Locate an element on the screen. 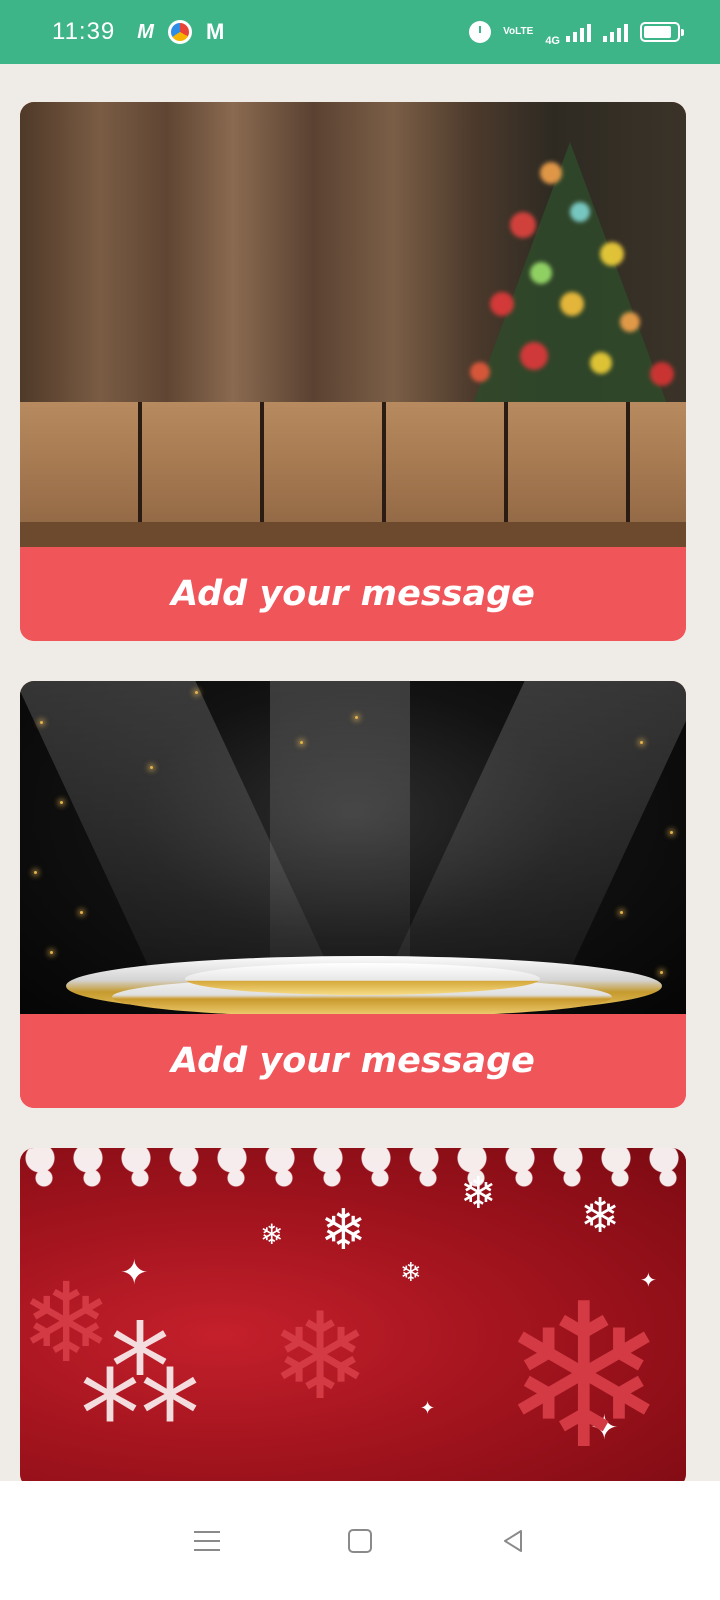  home-icon is located at coordinates (359, 1540).